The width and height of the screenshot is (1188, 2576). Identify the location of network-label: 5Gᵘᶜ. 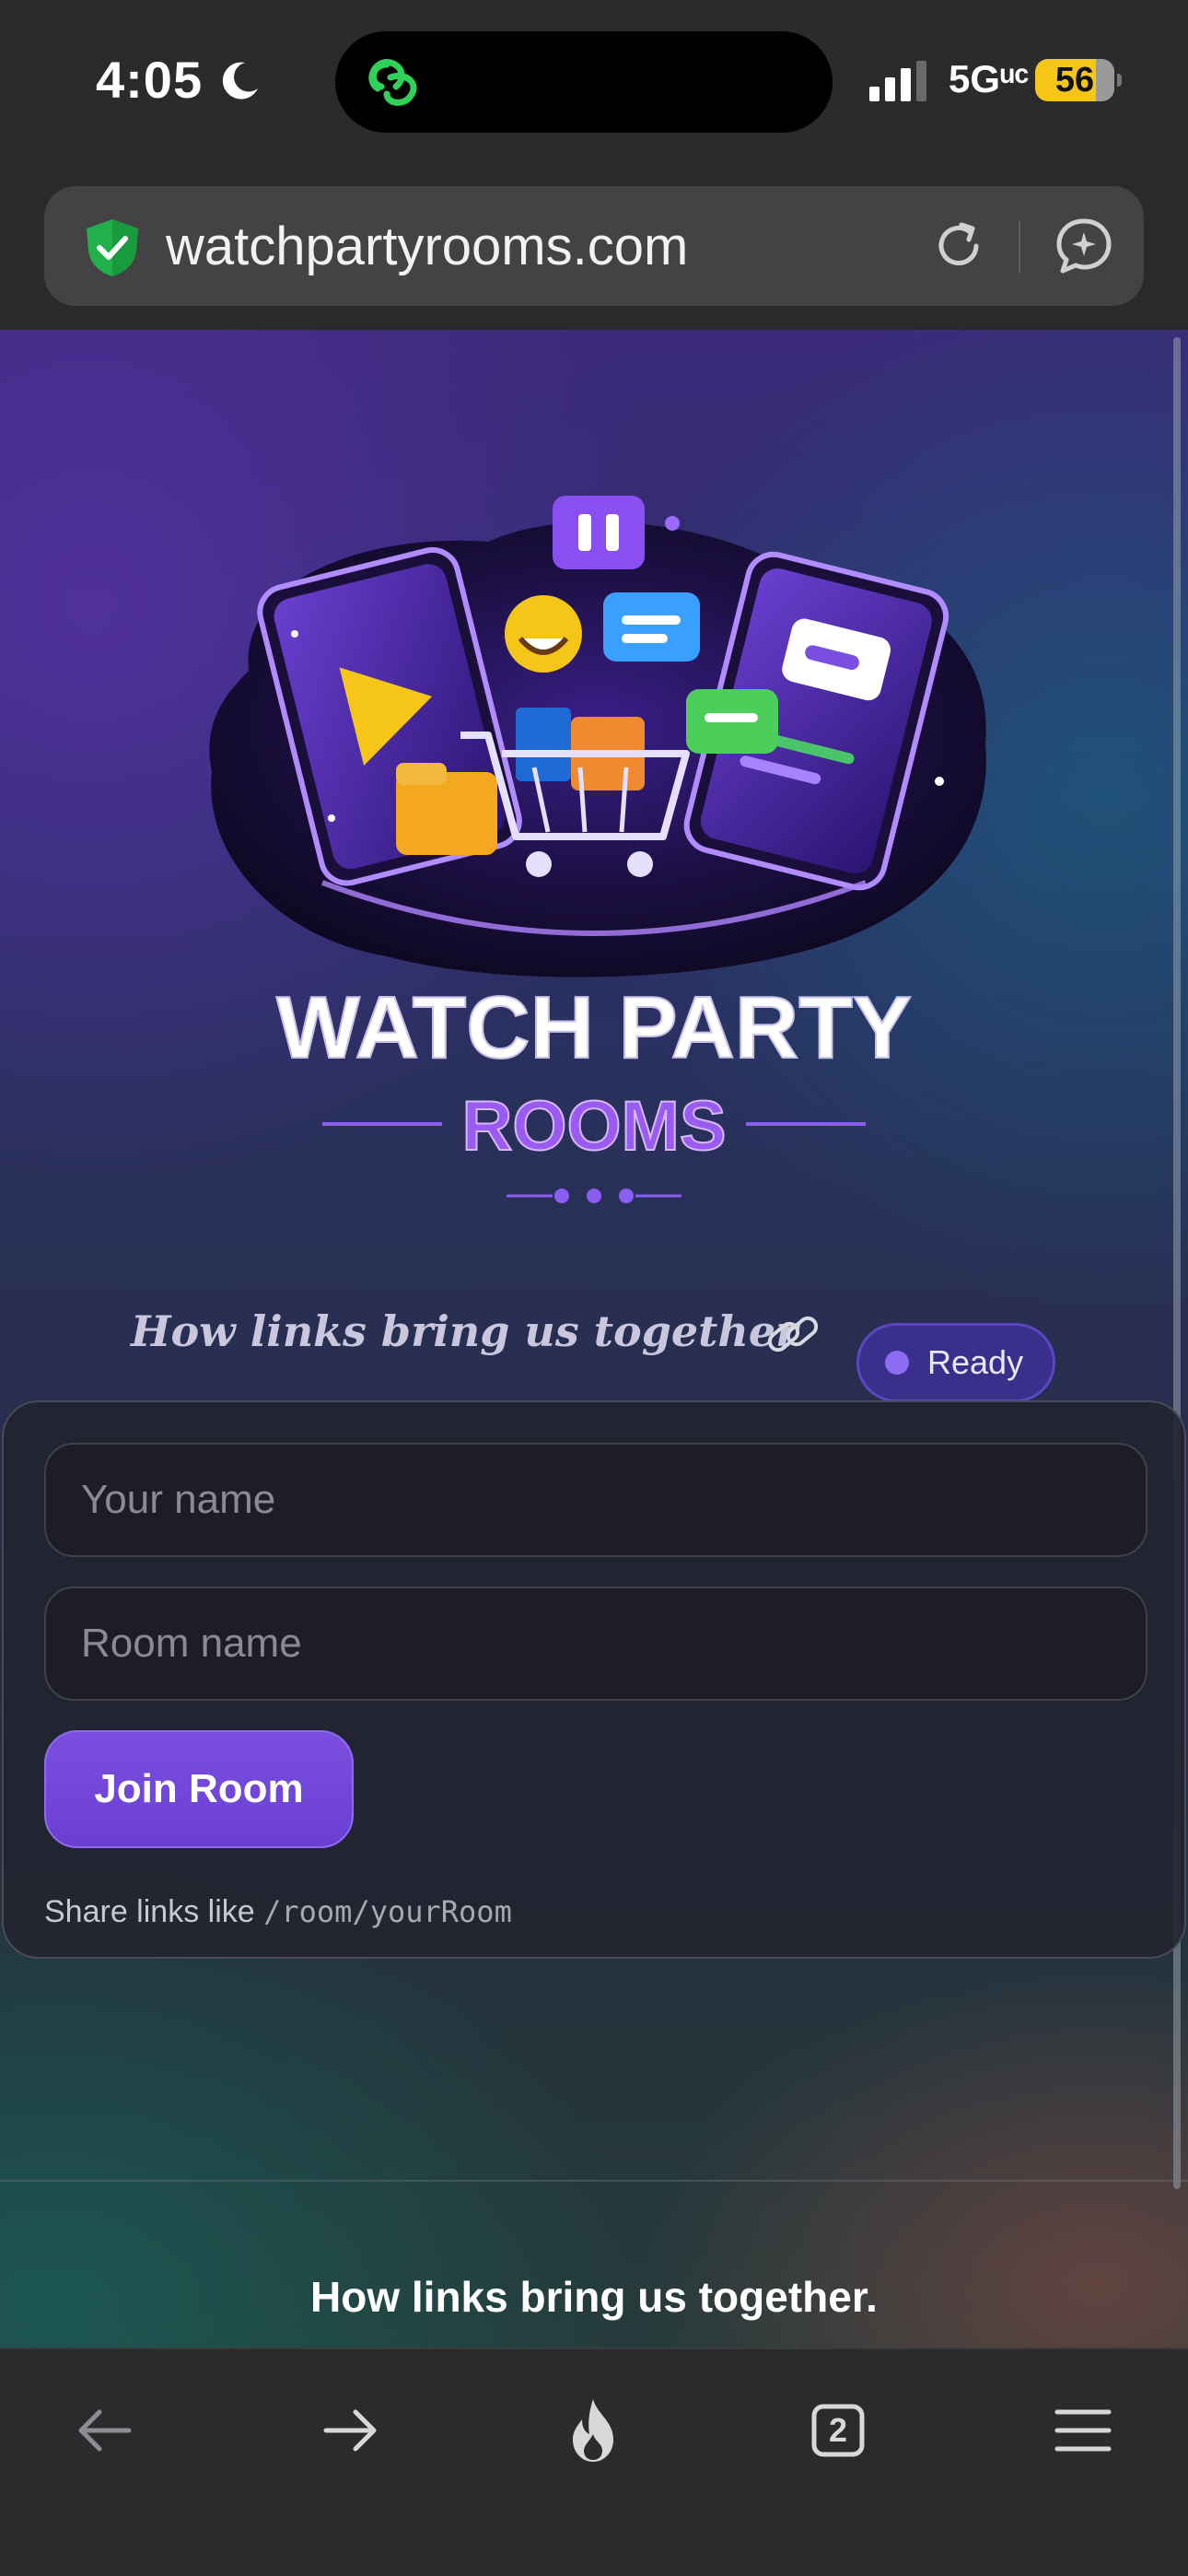
(989, 78).